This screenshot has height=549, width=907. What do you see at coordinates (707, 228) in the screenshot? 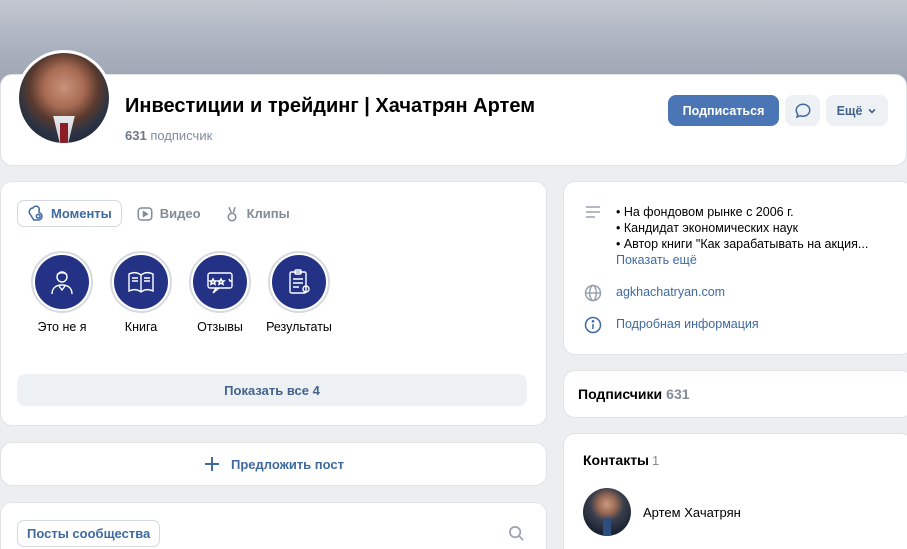
I see `description-line: • Кандидат экономических наук` at bounding box center [707, 228].